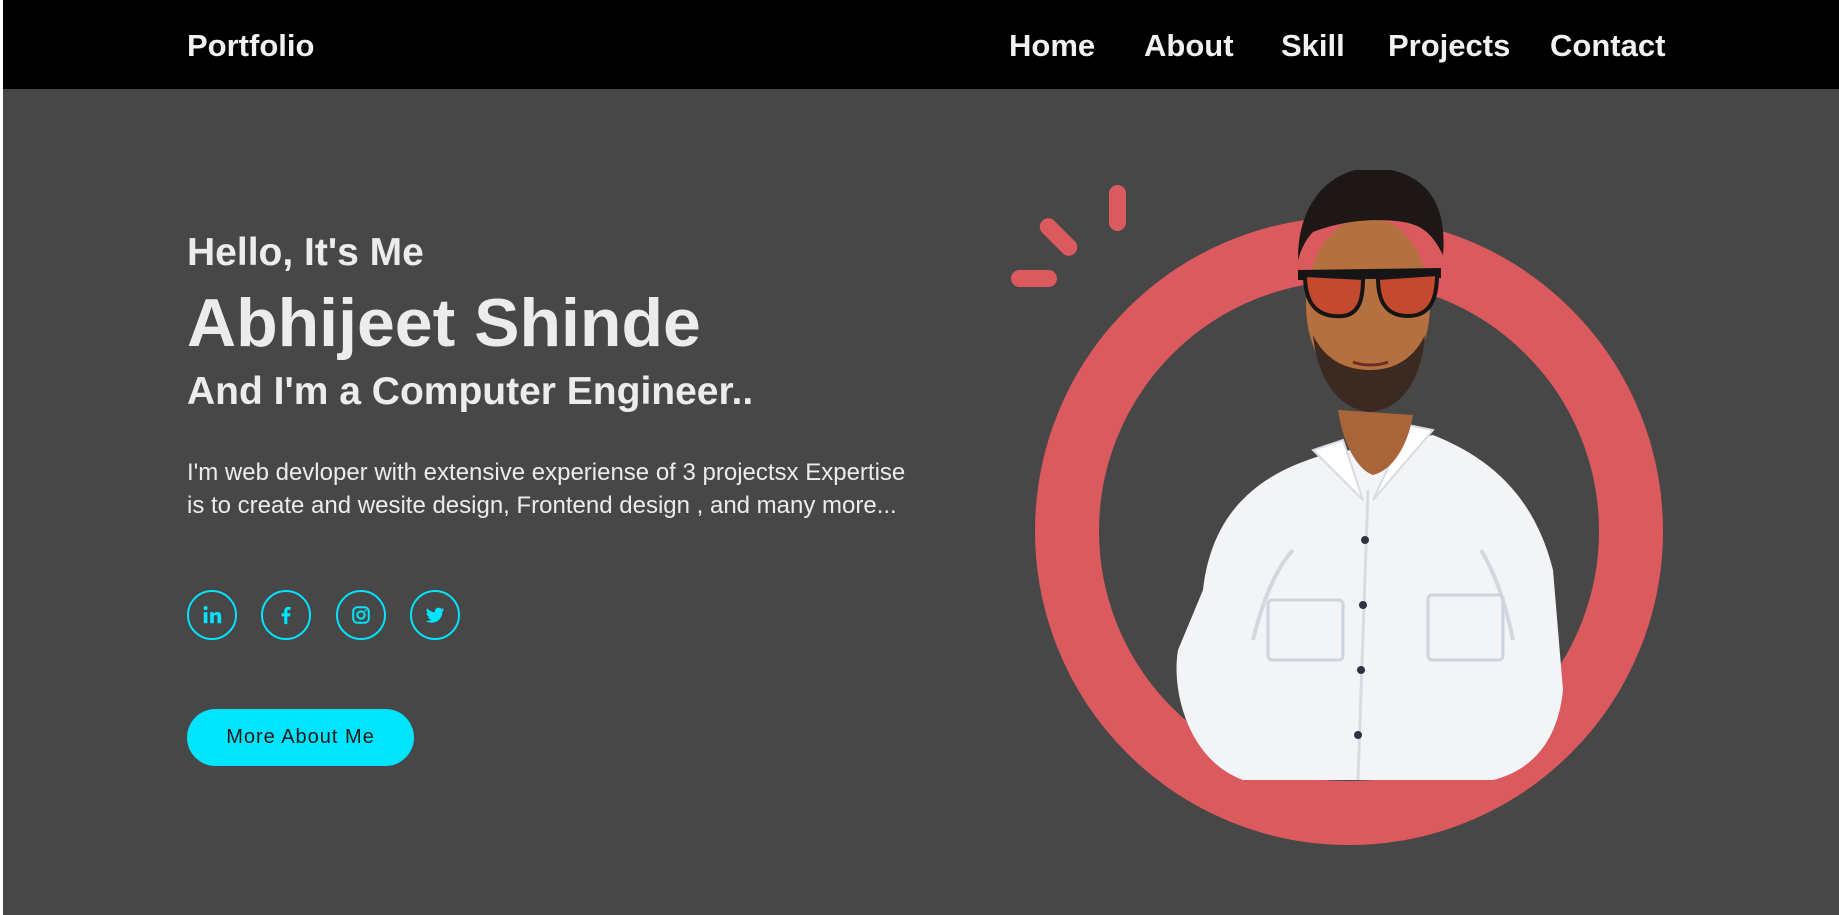 The width and height of the screenshot is (1839, 915). Describe the element at coordinates (1189, 46) in the screenshot. I see `nav-link-about: About` at that location.